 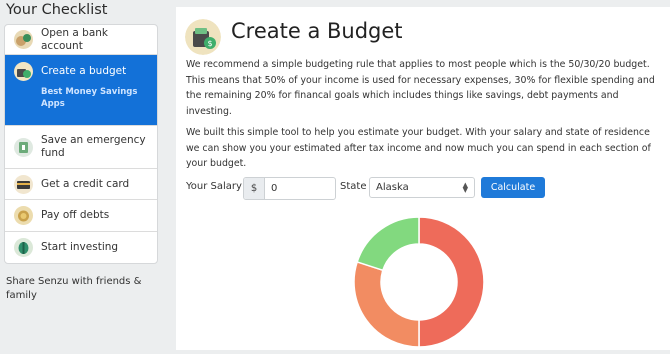 I want to click on sidebar-item-label: Save an emergency fund, so click(x=93, y=146).